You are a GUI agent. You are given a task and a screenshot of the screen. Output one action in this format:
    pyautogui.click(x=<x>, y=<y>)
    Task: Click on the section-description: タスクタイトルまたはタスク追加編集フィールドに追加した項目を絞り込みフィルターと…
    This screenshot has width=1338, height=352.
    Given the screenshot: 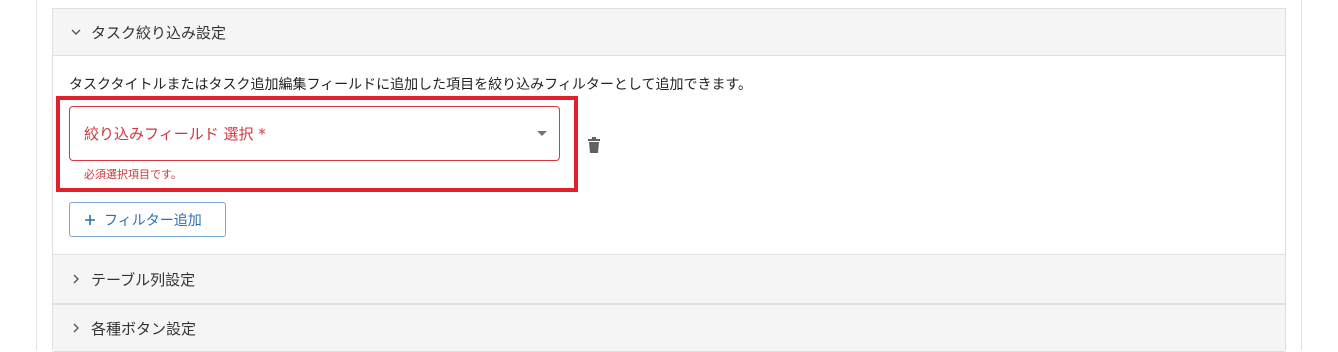 What is the action you would take?
    pyautogui.click(x=411, y=85)
    